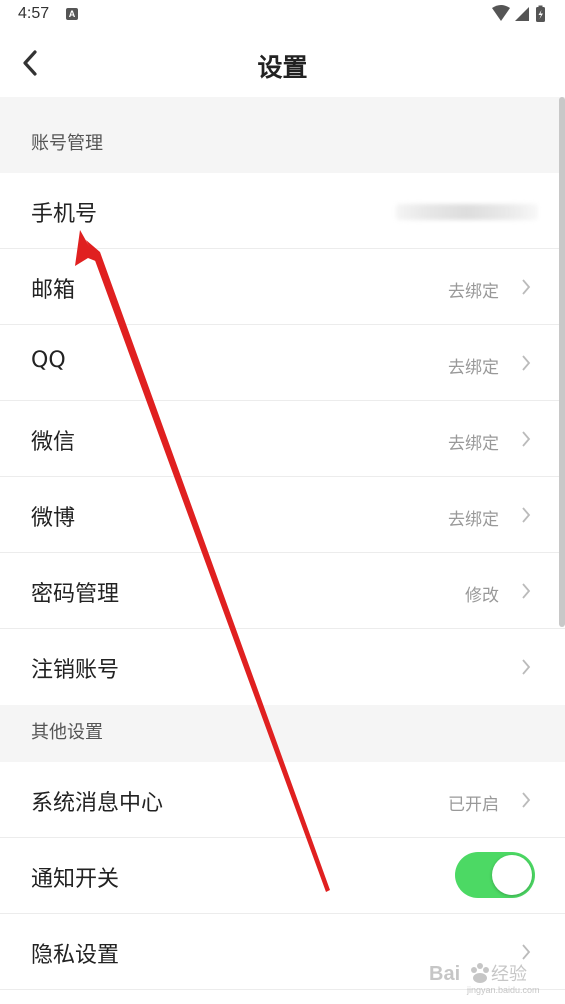  I want to click on watermark-logo: Bai 经验 jingyan.baidu.com, so click(492, 976).